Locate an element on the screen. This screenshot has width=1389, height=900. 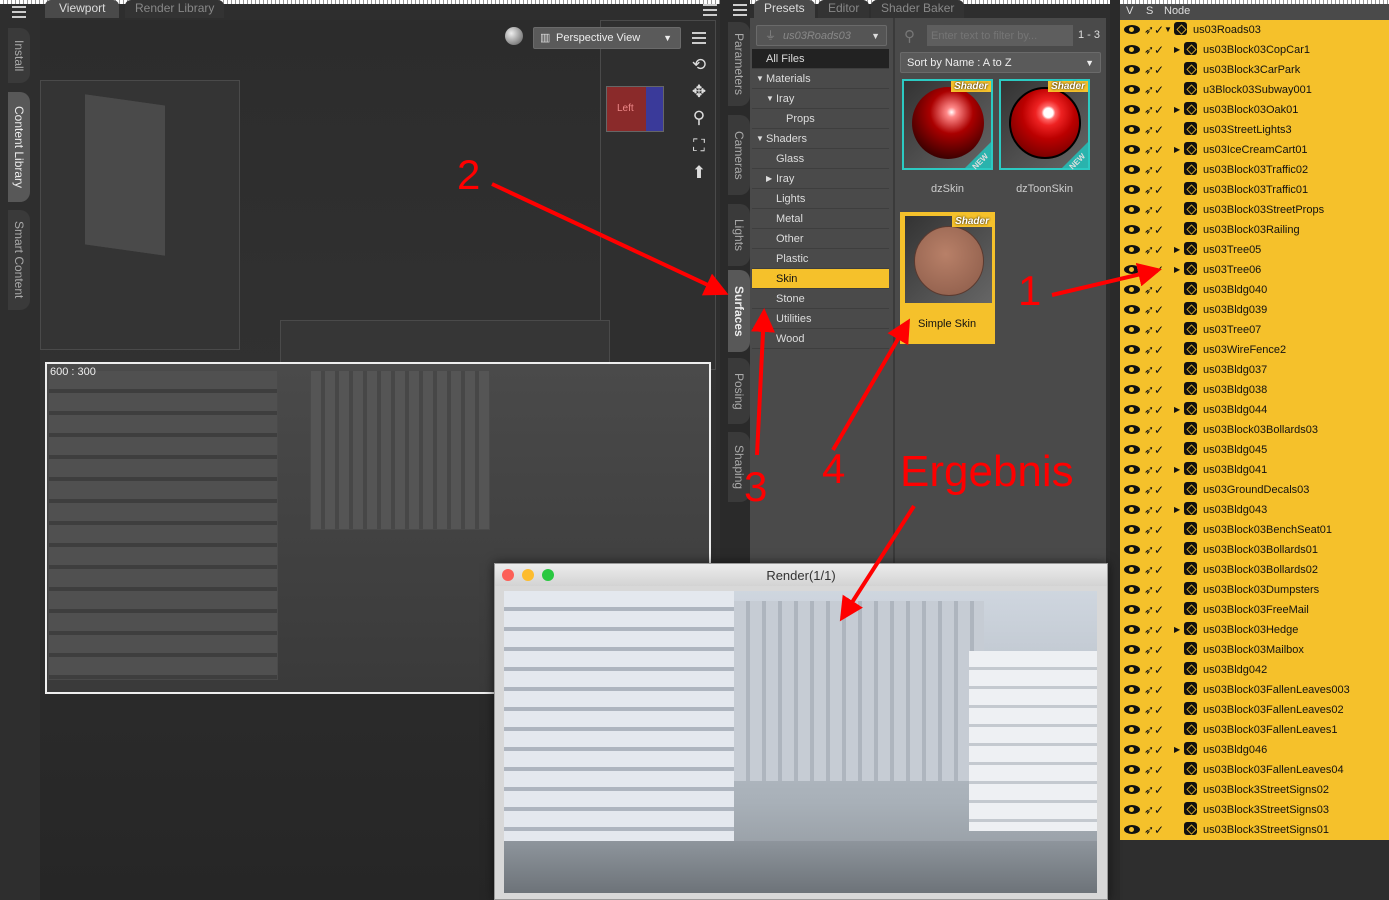
annotation-4: 4 is located at coordinates (834, 468).